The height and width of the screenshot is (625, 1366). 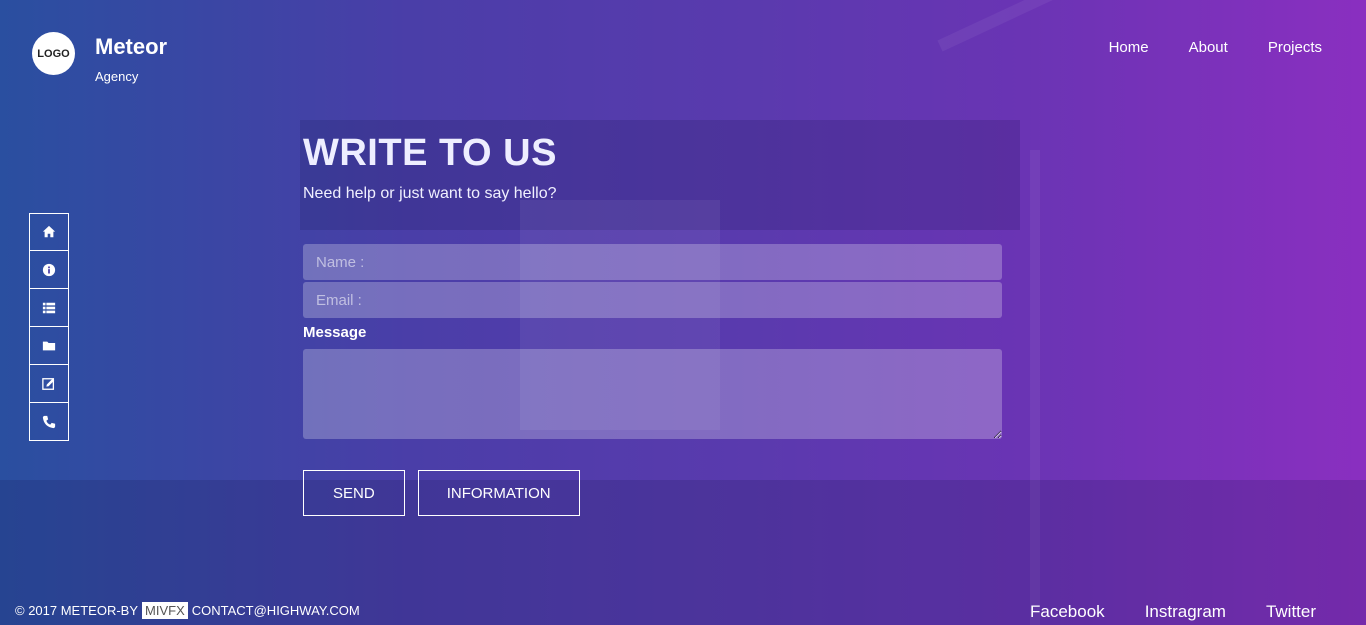 What do you see at coordinates (1185, 612) in the screenshot?
I see `instagram-link: Instragram` at bounding box center [1185, 612].